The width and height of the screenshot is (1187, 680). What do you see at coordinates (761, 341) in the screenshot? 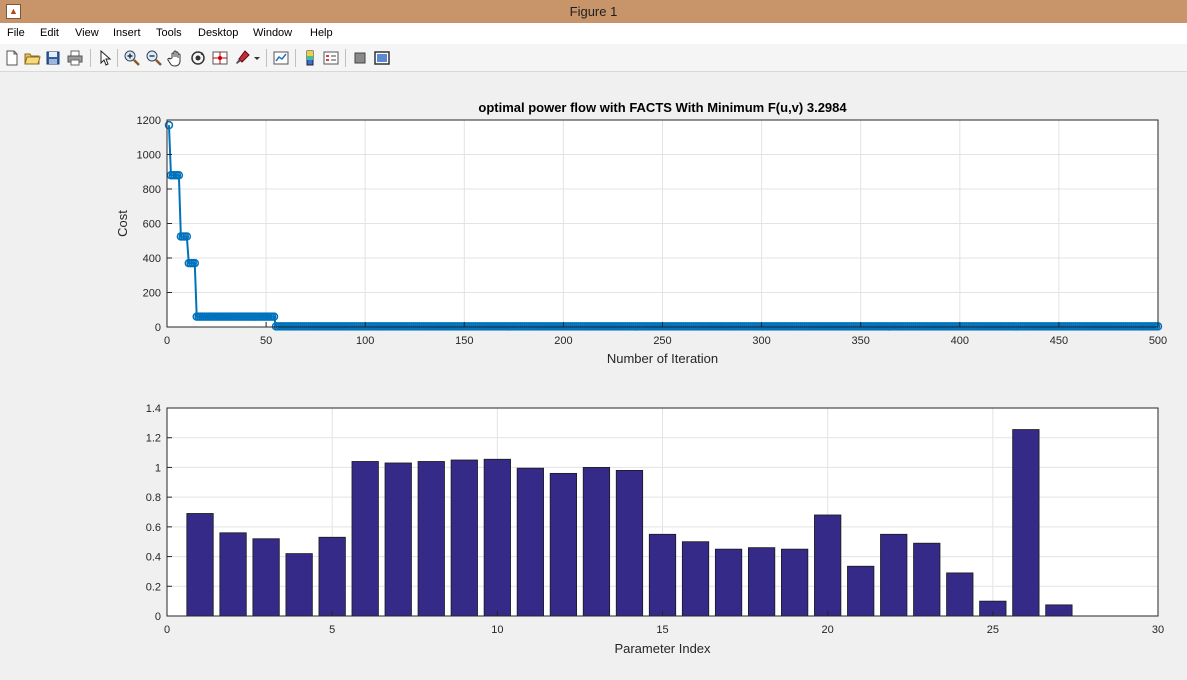
I see `x-tick-label: 300` at bounding box center [761, 341].